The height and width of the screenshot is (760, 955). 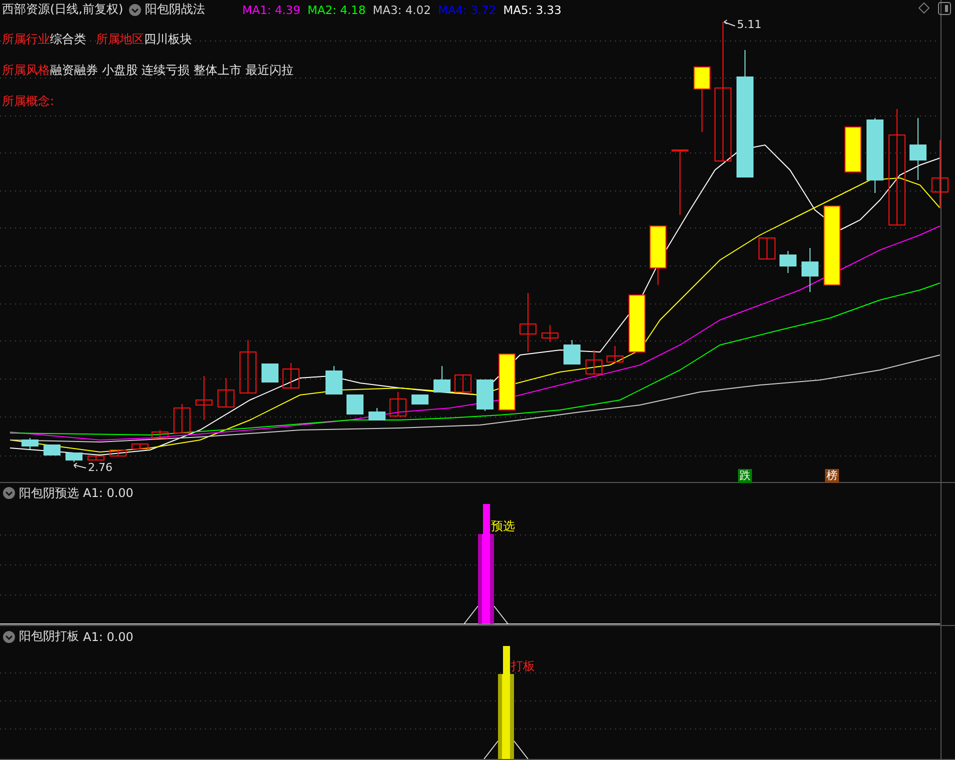 What do you see at coordinates (175, 9) in the screenshot?
I see `formula-name: 阳包阴战法` at bounding box center [175, 9].